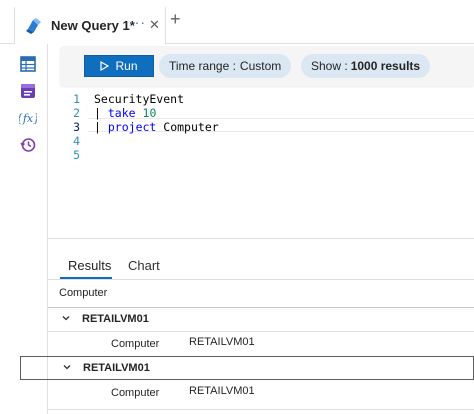 The height and width of the screenshot is (414, 474). I want to click on play-icon, so click(105, 66).